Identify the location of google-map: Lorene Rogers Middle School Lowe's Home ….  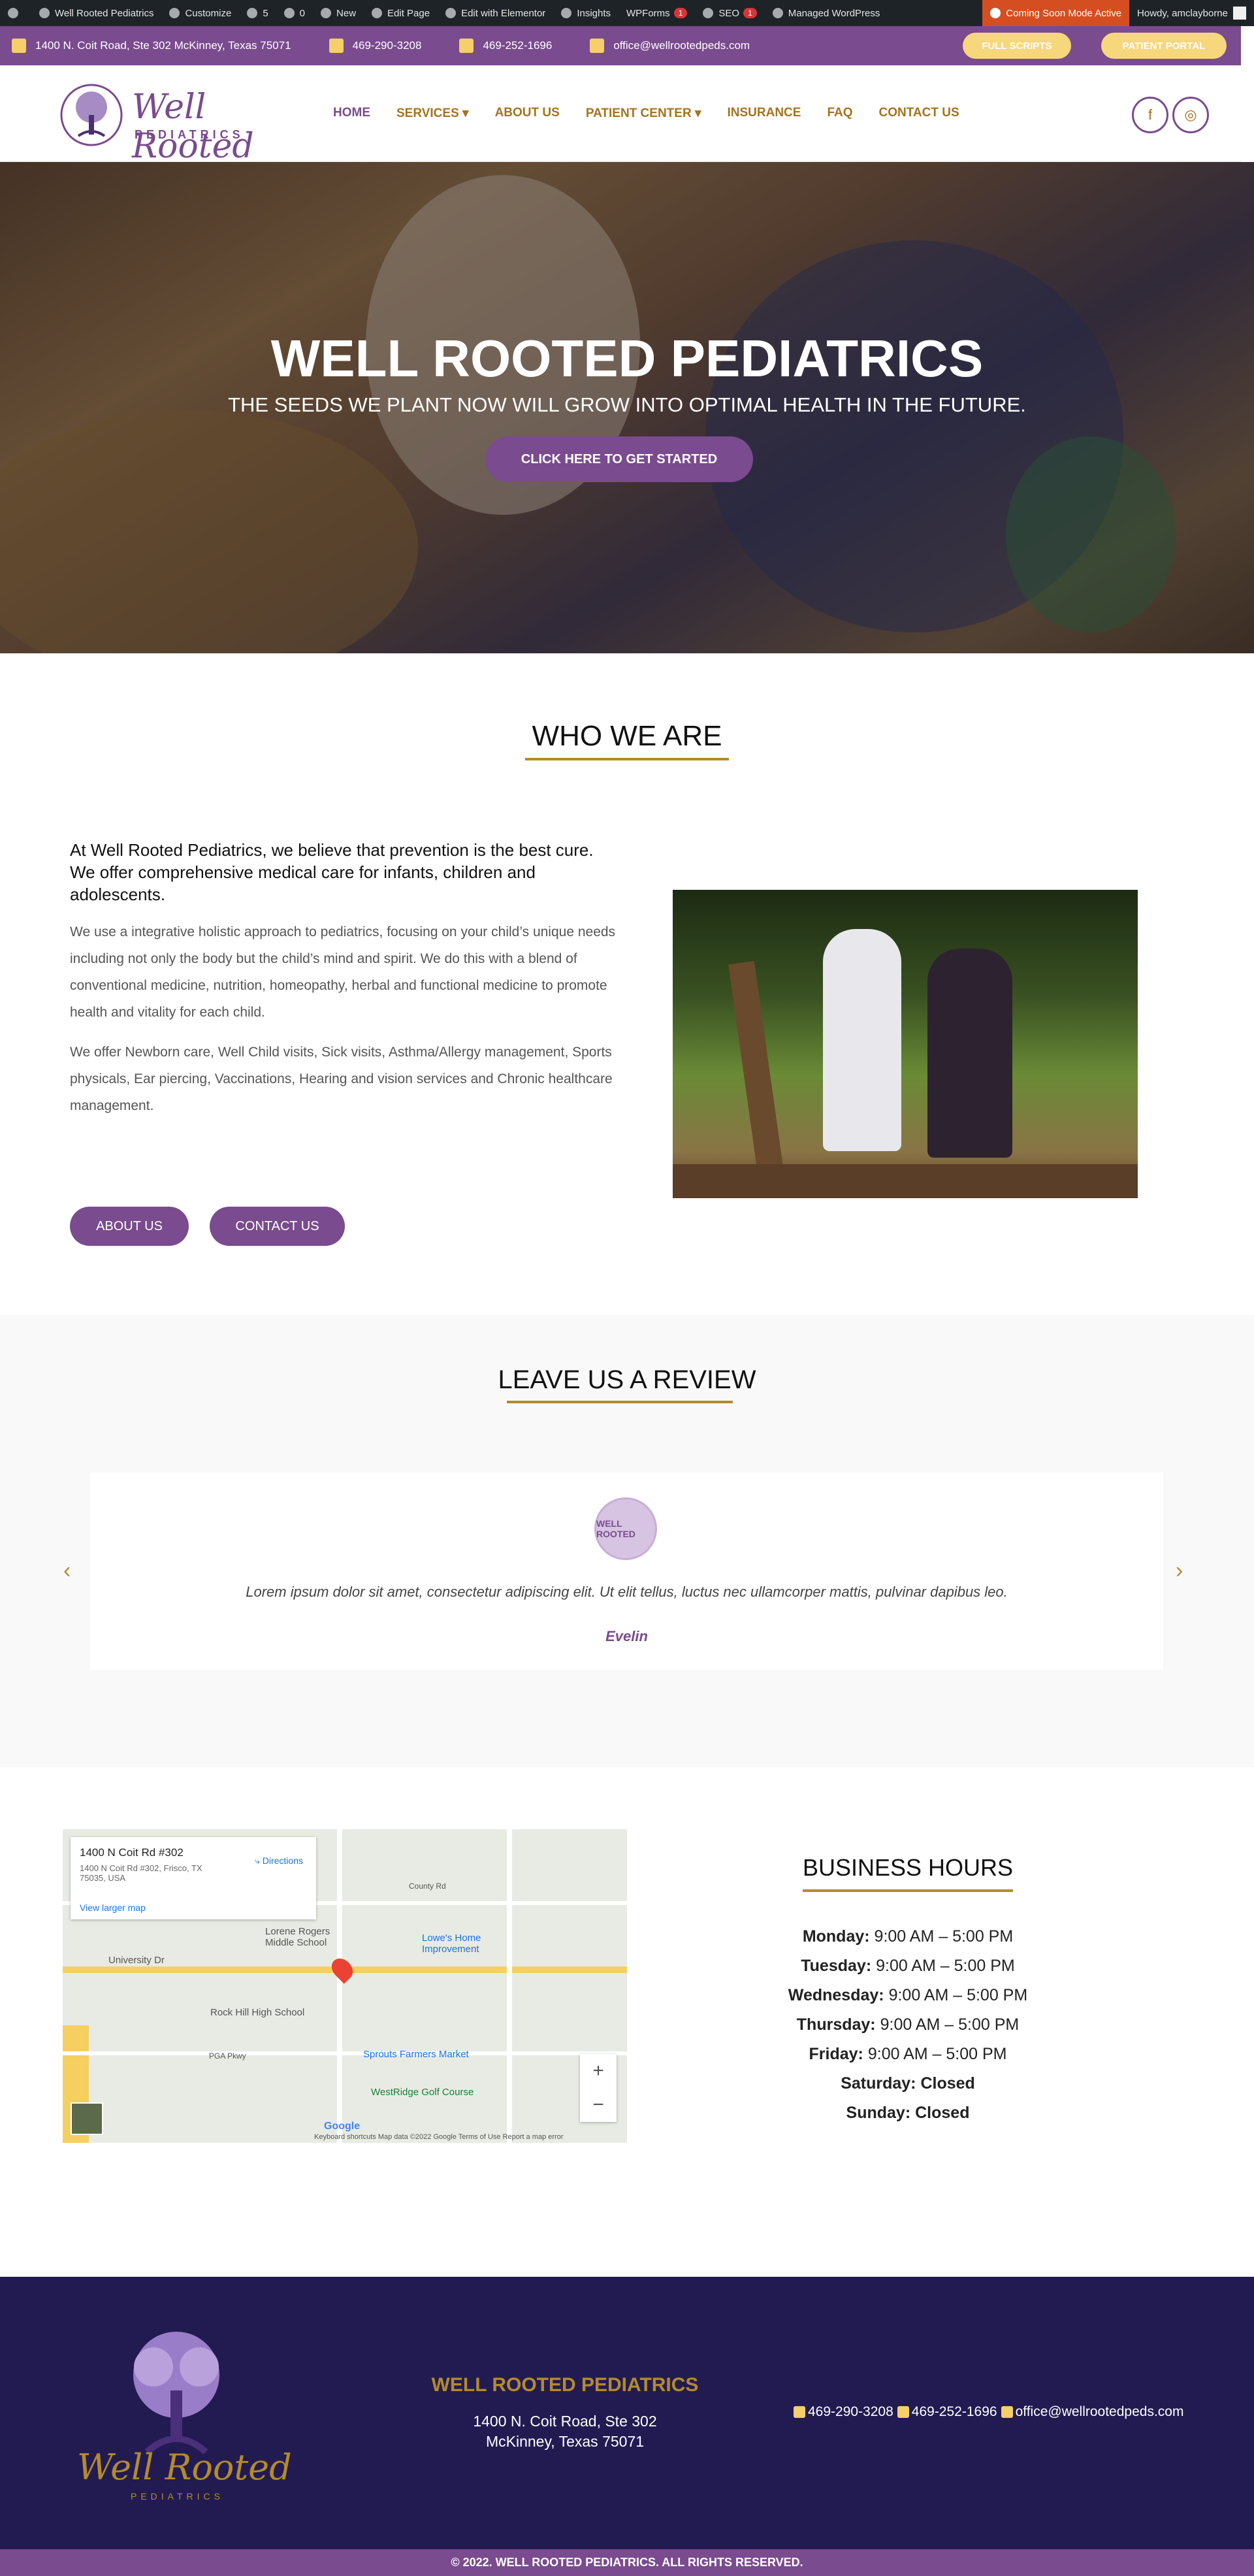
(345, 1986).